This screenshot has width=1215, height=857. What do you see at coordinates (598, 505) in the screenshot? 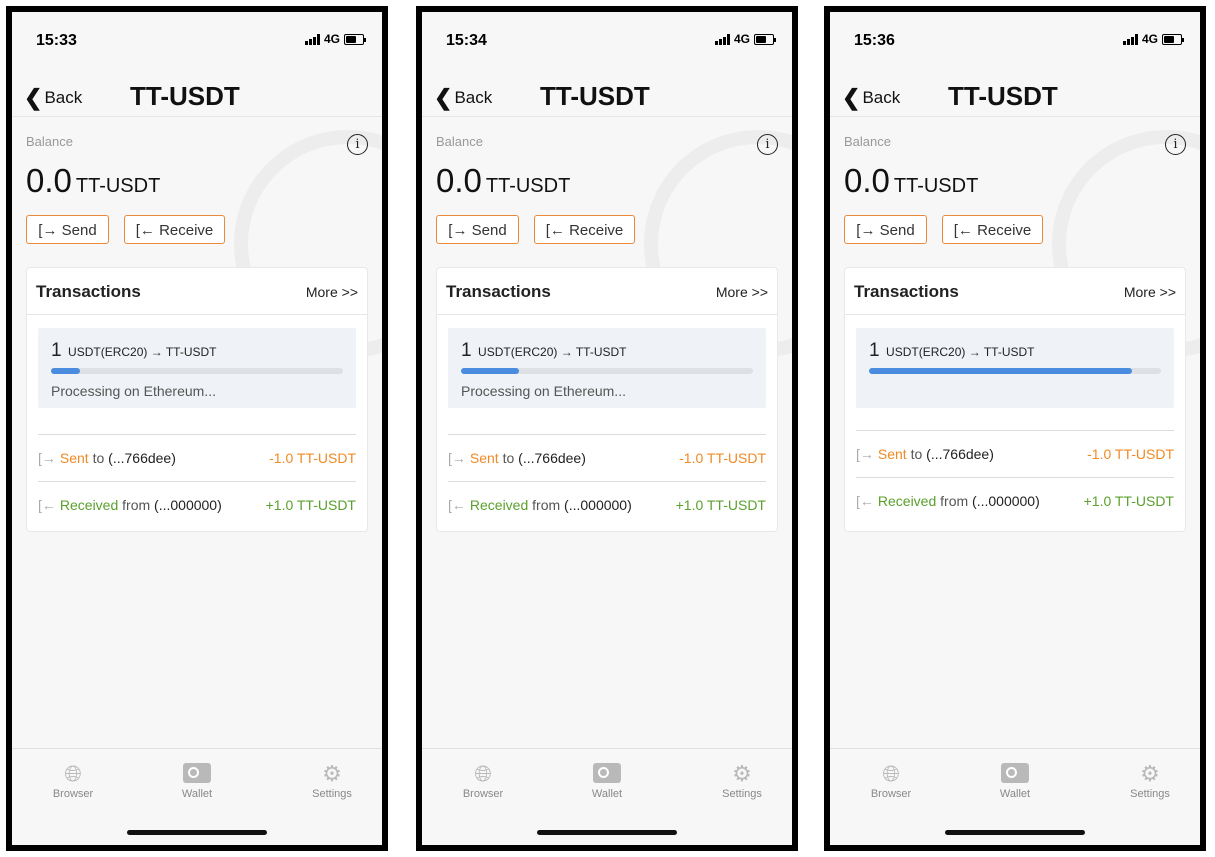
I see `received-address: (...000000)` at bounding box center [598, 505].